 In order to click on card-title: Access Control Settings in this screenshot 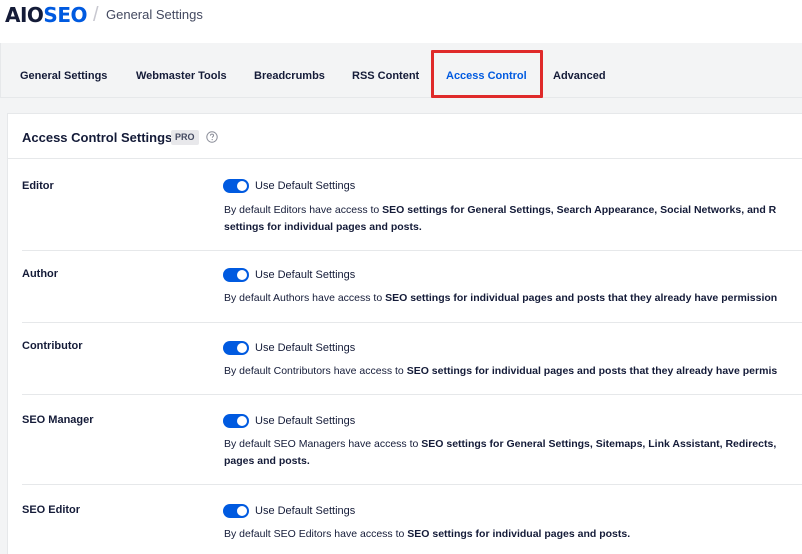, I will do `click(97, 137)`.